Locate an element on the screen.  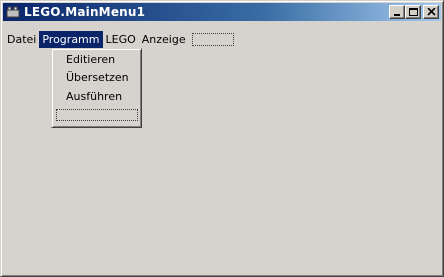
maximize-icon is located at coordinates (413, 12).